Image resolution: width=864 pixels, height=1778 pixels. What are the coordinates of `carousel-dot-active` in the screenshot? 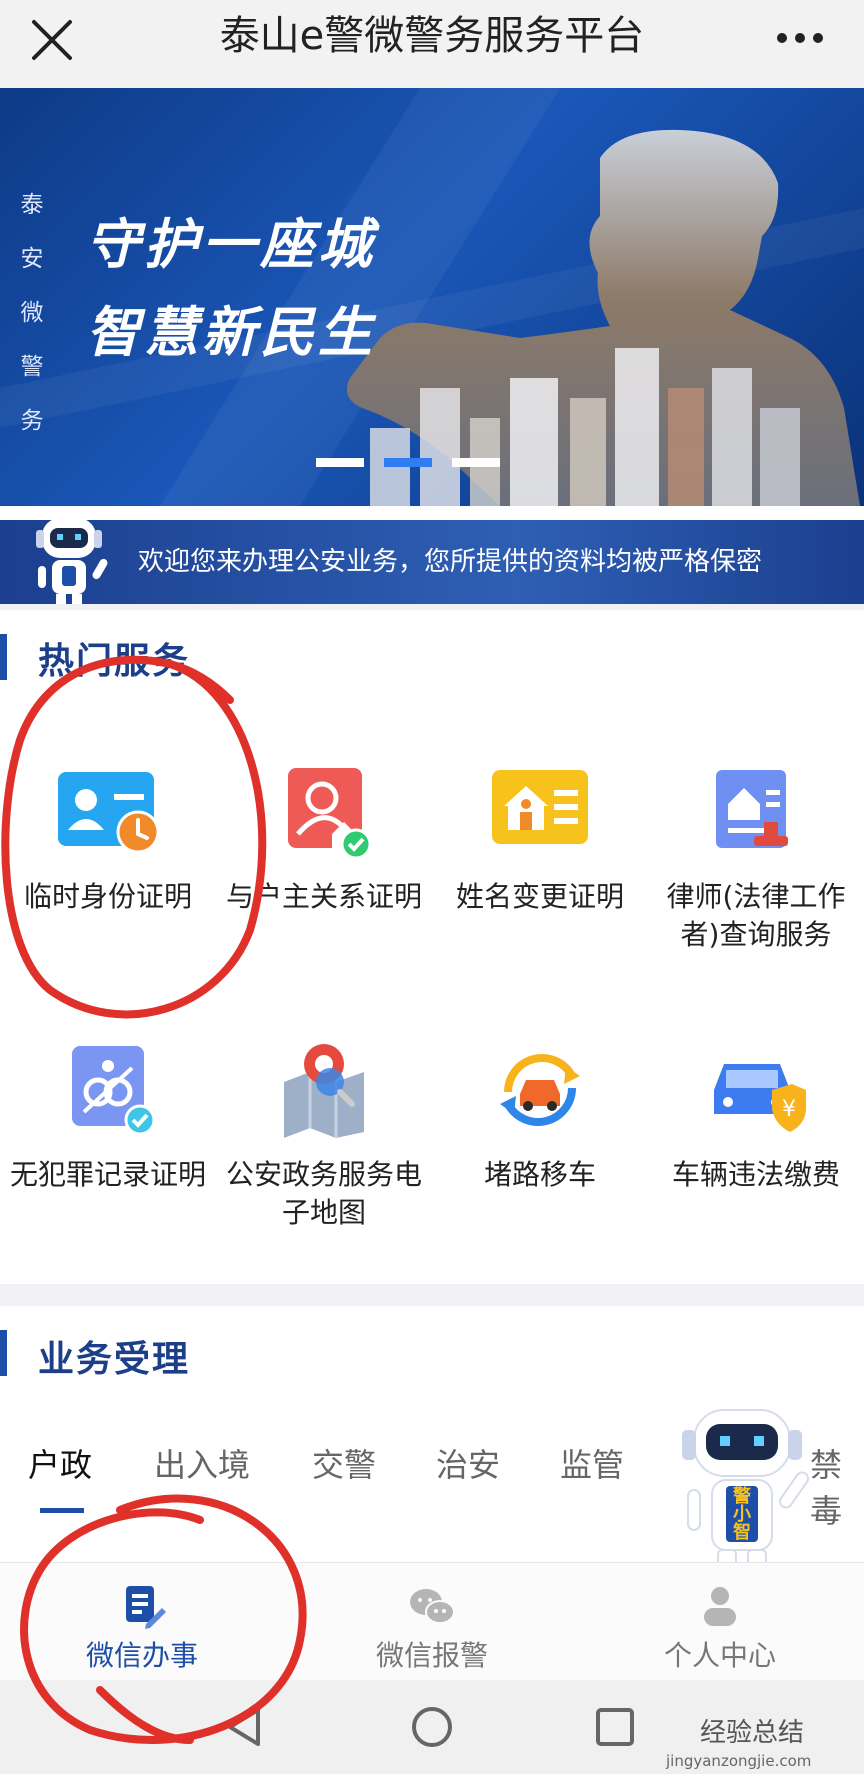 It's located at (408, 462).